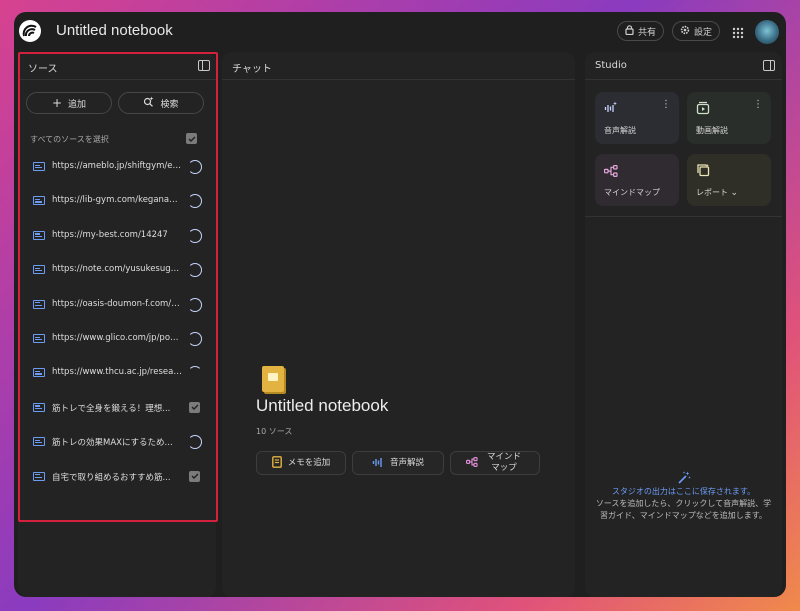  I want to click on audio-overview-card: ⋮ 音声解説, so click(637, 118).